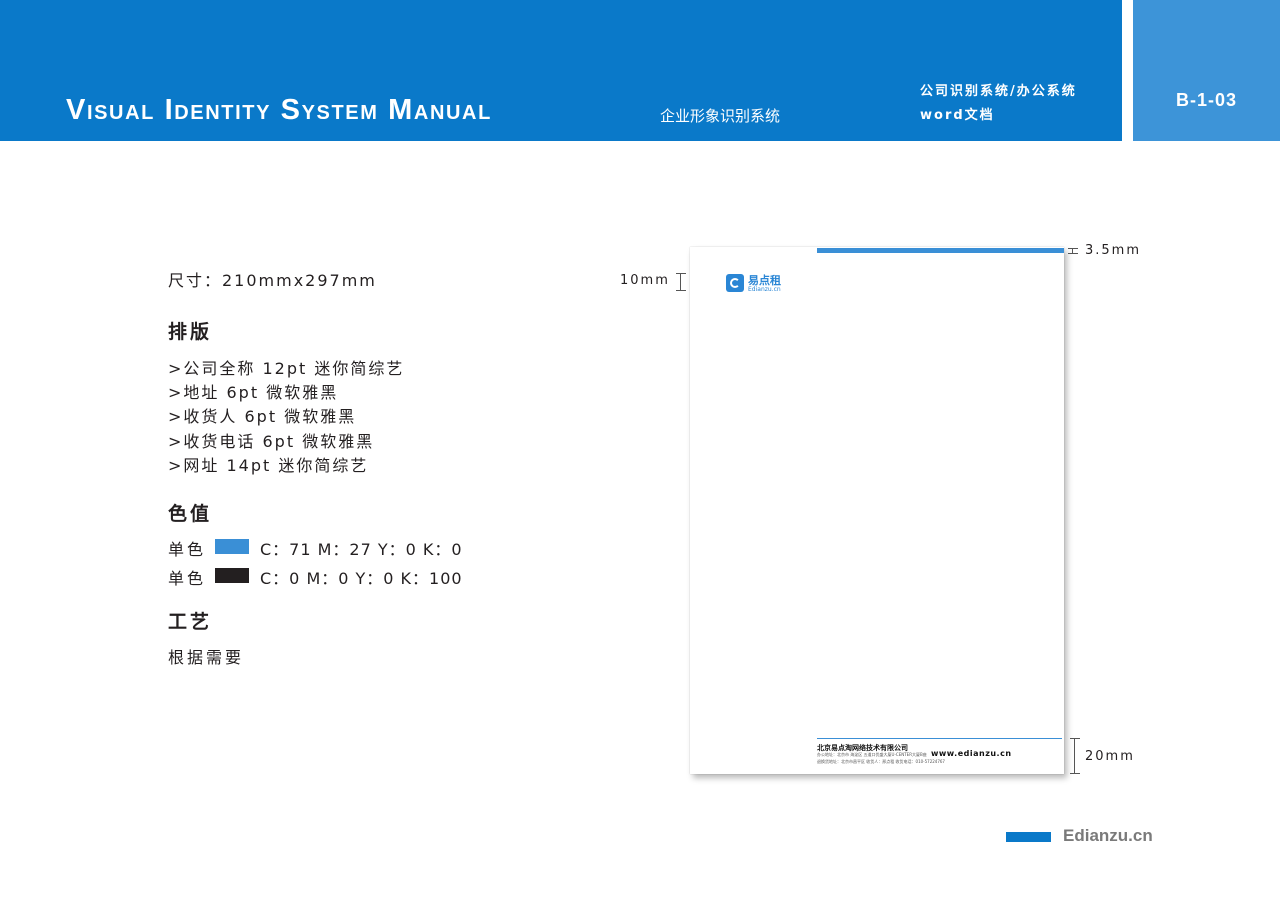 Image resolution: width=1280 pixels, height=912 pixels. What do you see at coordinates (645, 280) in the screenshot?
I see `margin-dimension: 10mm` at bounding box center [645, 280].